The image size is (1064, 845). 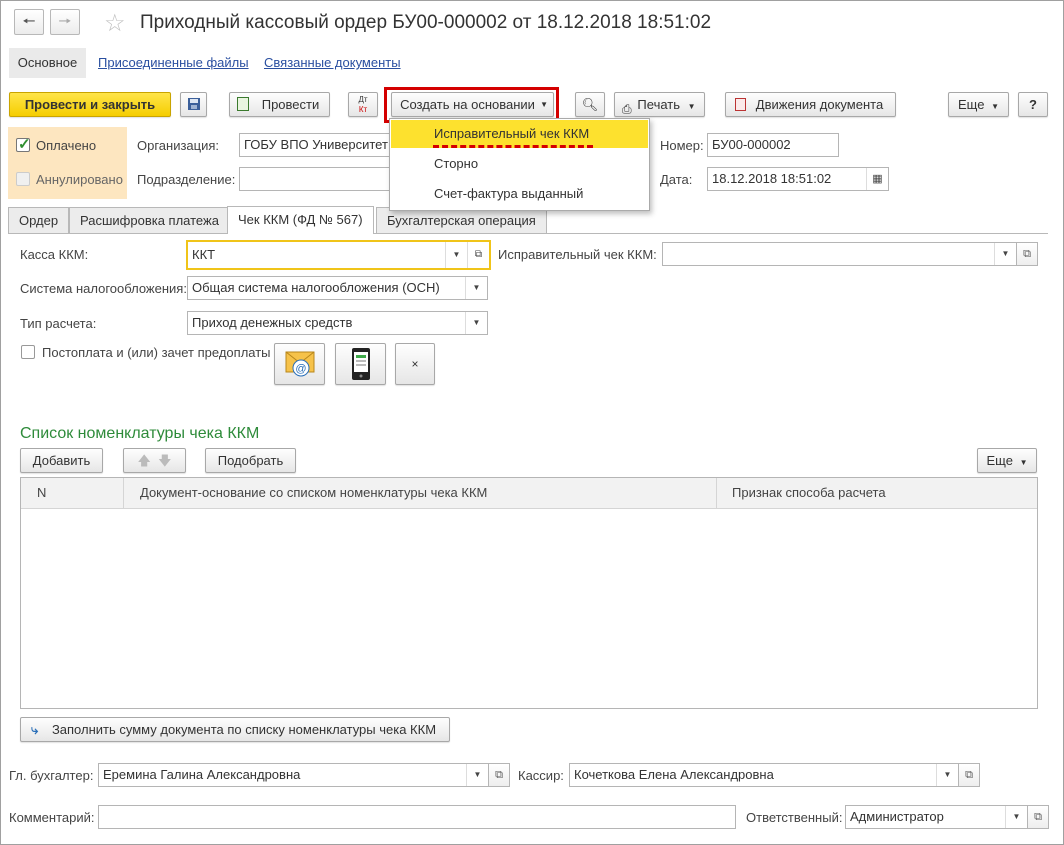 What do you see at coordinates (300, 220) in the screenshot?
I see `tab-kkm-check: Чек ККМ (ФД № 567)` at bounding box center [300, 220].